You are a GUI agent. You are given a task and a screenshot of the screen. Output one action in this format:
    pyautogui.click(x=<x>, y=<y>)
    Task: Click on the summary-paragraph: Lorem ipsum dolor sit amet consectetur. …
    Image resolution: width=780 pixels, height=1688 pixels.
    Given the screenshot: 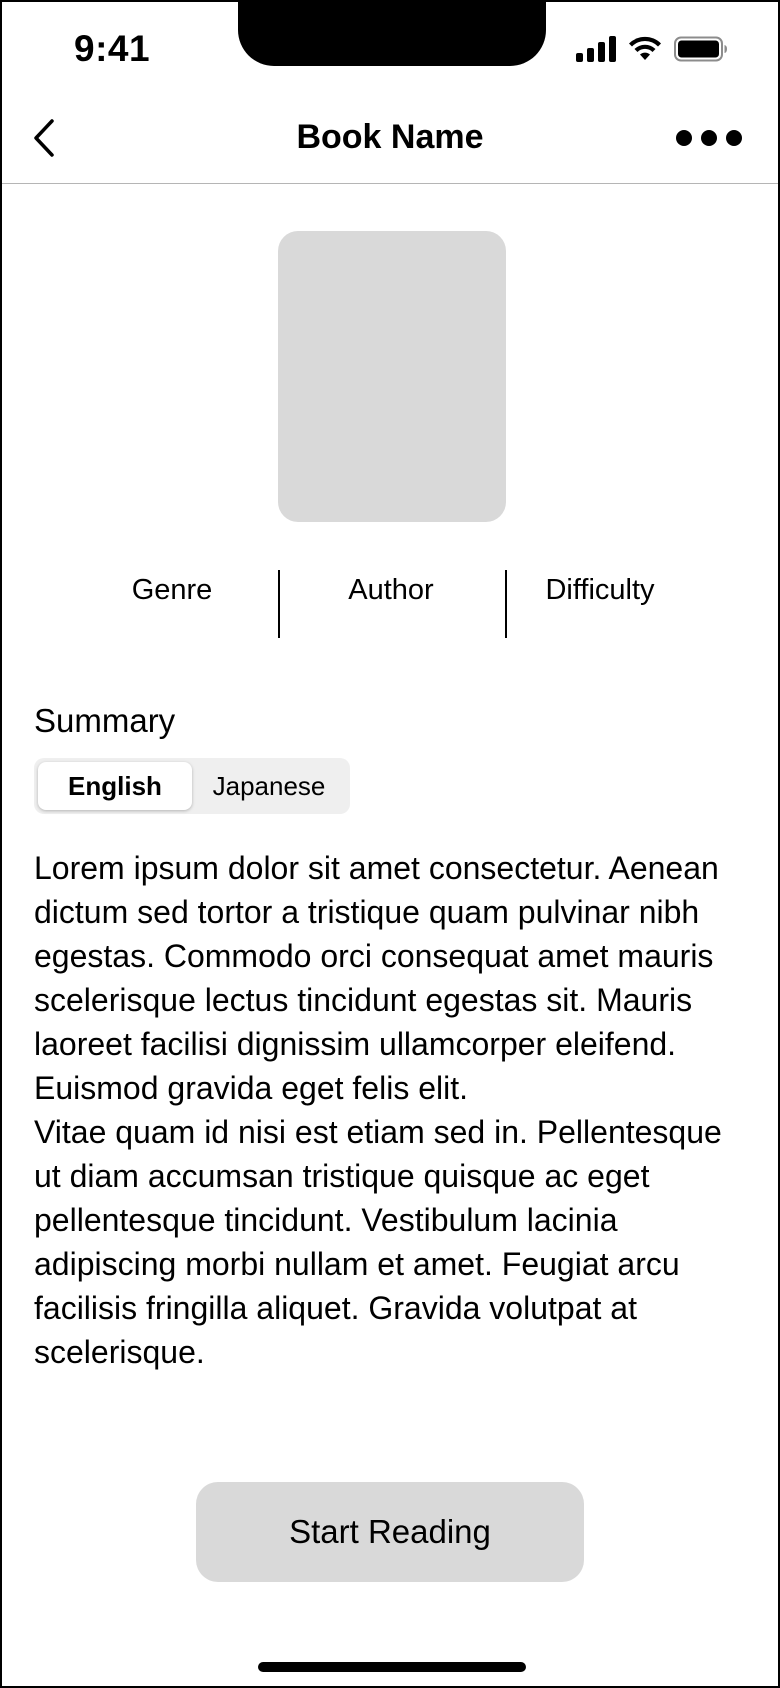 What is the action you would take?
    pyautogui.click(x=376, y=978)
    